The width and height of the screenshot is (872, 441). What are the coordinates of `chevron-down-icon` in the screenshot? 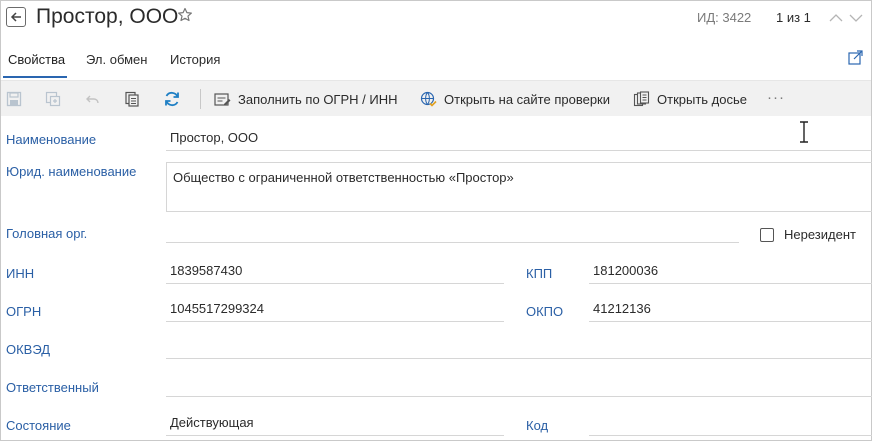 It's located at (856, 18).